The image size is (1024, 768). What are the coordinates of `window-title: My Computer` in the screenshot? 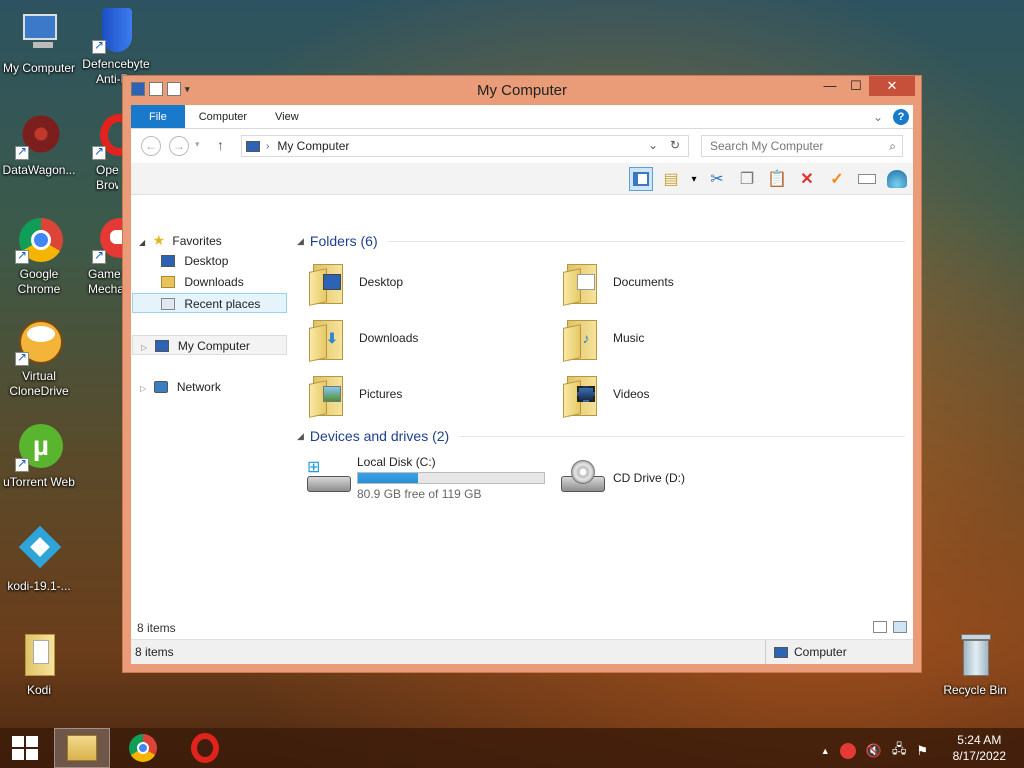 It's located at (522, 90).